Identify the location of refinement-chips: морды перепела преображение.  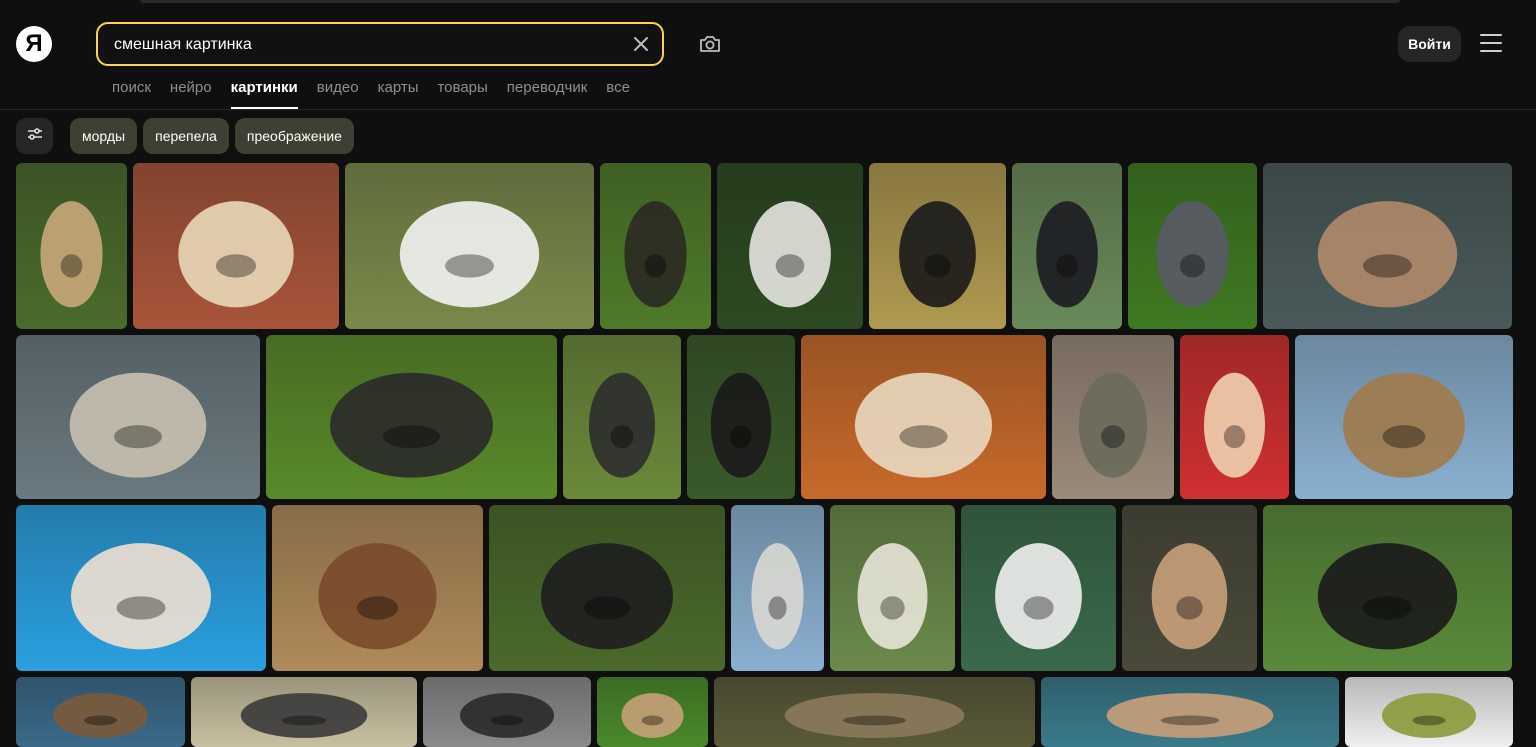
(188, 136).